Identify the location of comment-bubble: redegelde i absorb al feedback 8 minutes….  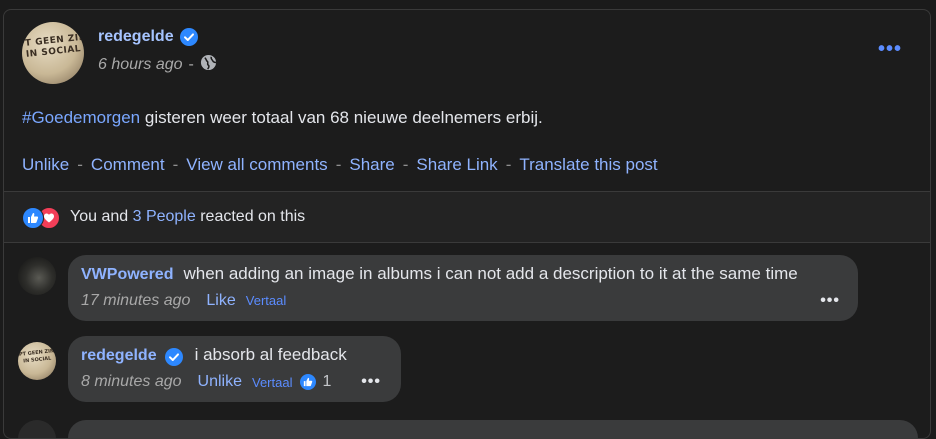
(234, 369).